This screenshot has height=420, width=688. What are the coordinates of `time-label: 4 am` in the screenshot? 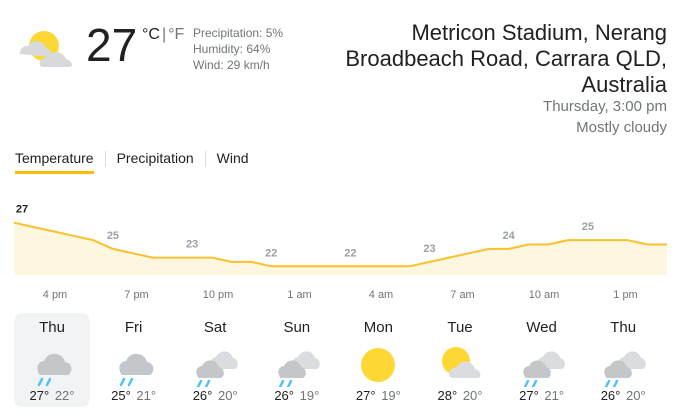 It's located at (381, 295).